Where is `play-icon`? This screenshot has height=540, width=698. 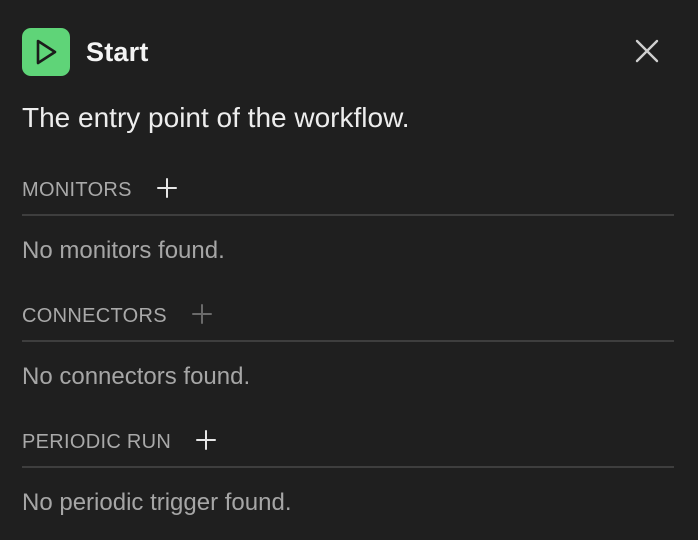
play-icon is located at coordinates (46, 52).